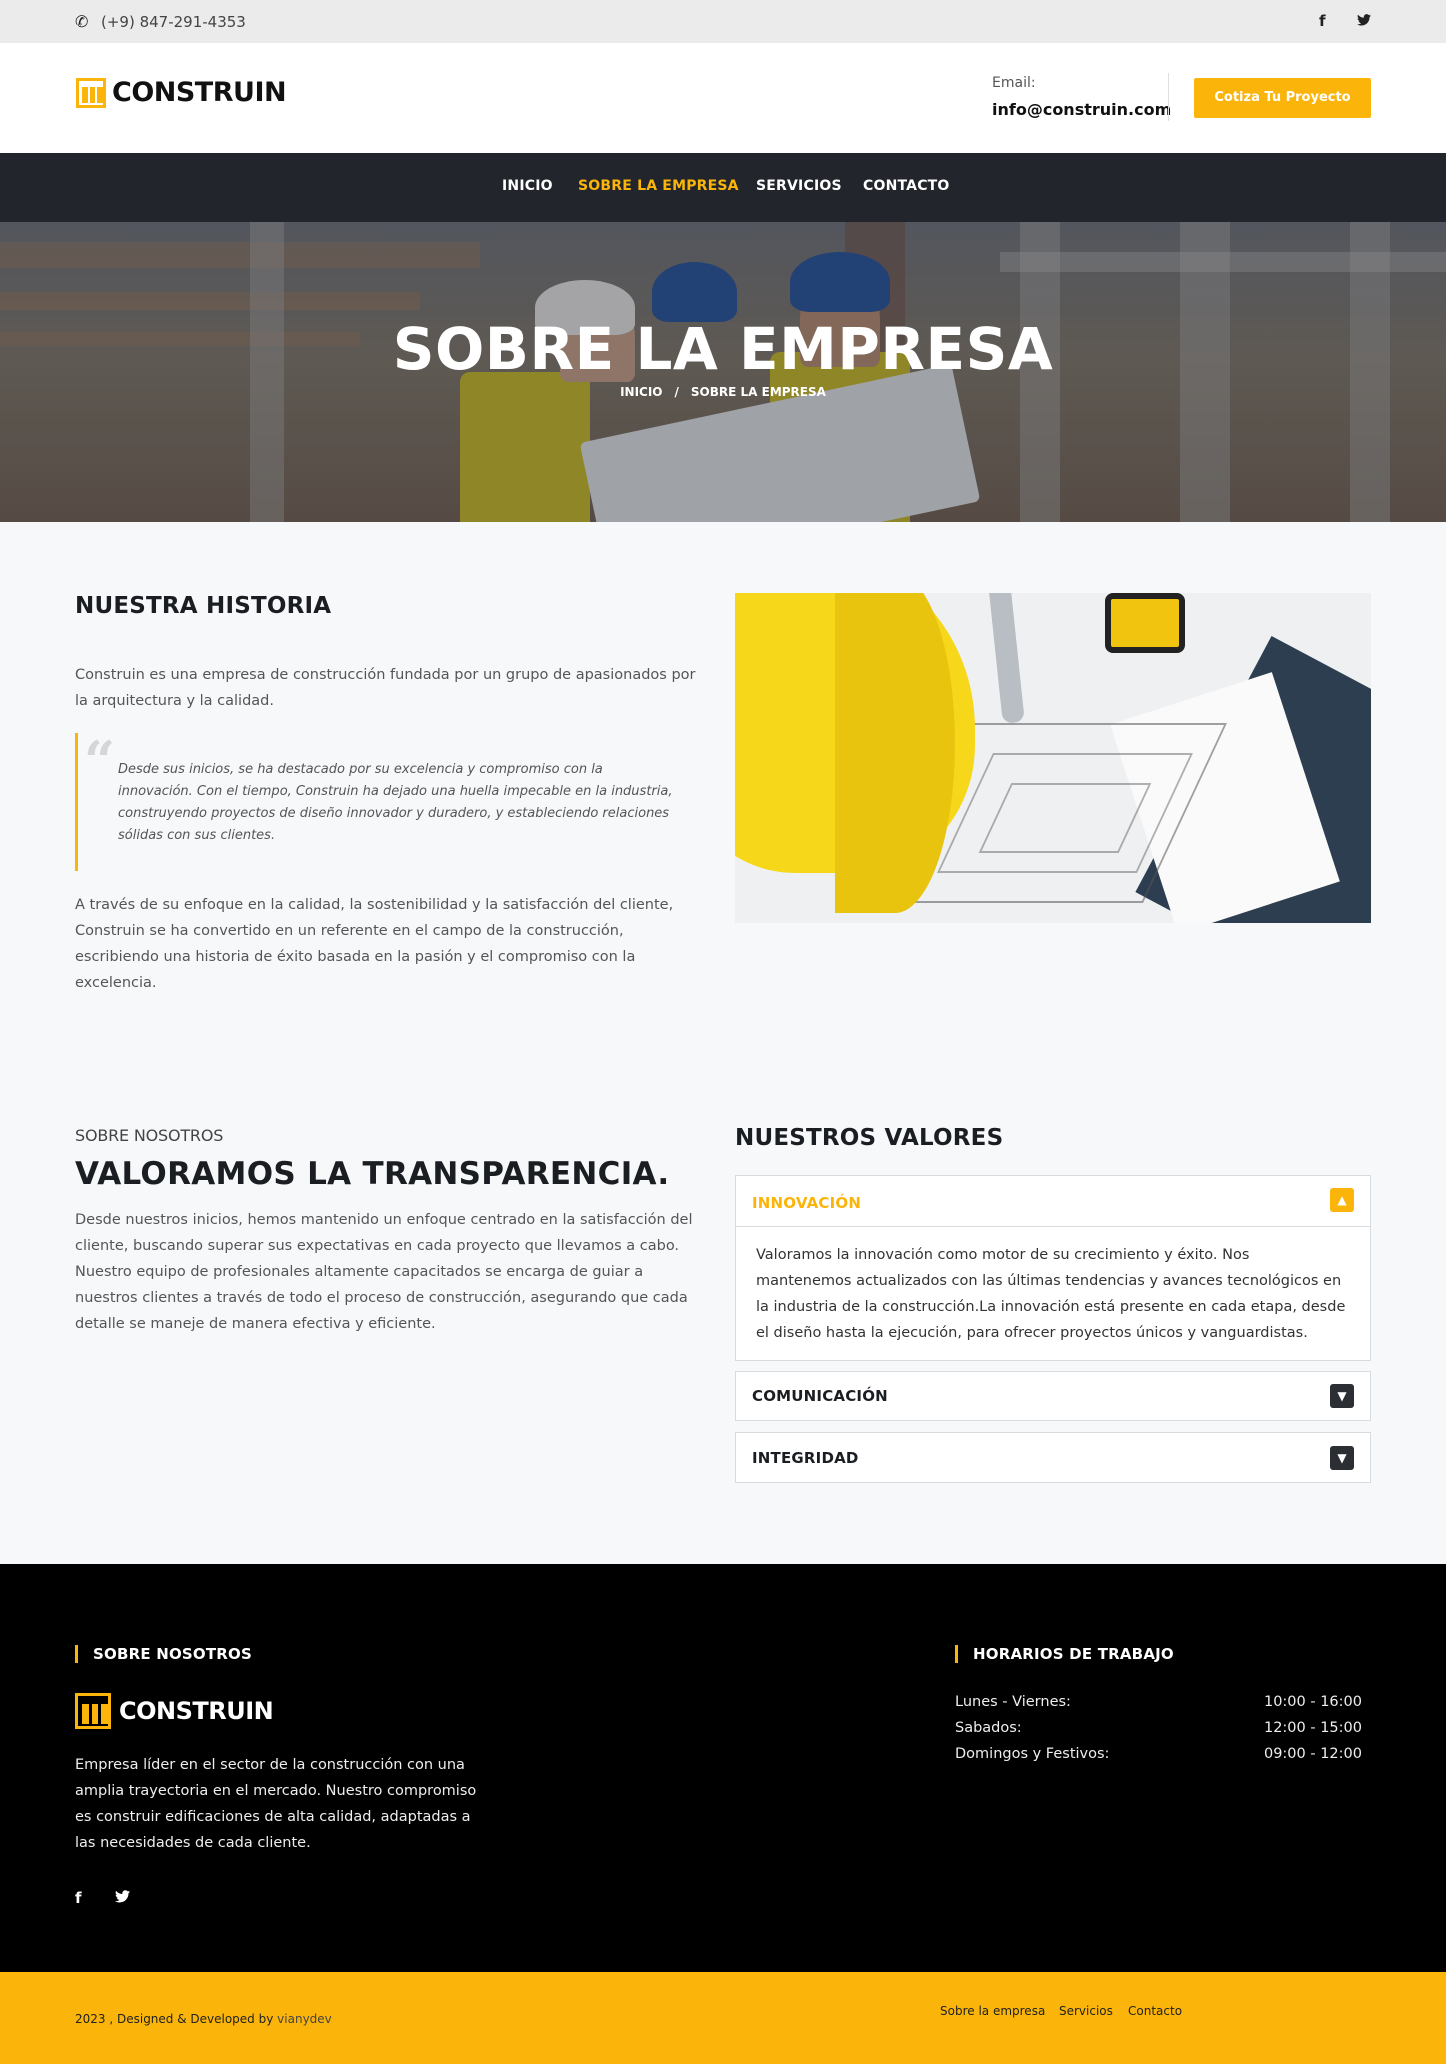 Image resolution: width=1446 pixels, height=2064 pixels. What do you see at coordinates (1312, 1754) in the screenshot?
I see `hours-time: 09:00 - 12:00` at bounding box center [1312, 1754].